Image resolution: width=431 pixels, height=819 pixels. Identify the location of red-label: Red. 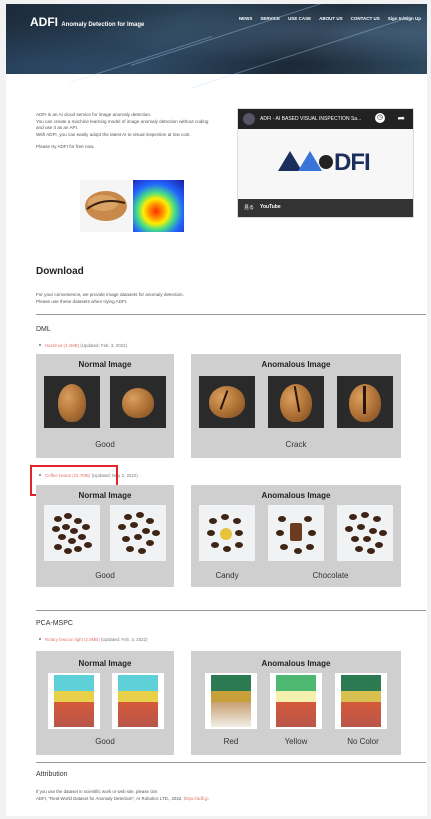
(231, 741).